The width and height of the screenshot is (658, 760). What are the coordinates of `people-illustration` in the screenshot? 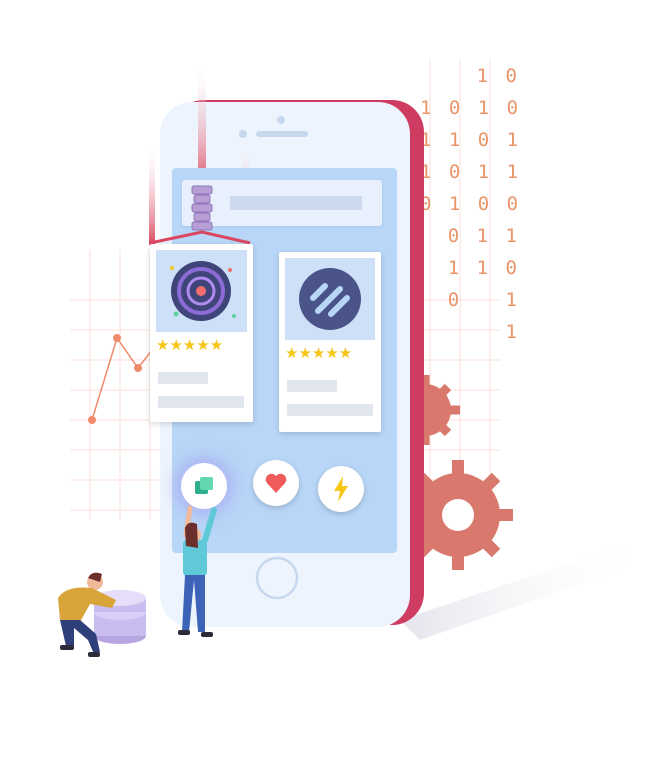 It's located at (137, 581).